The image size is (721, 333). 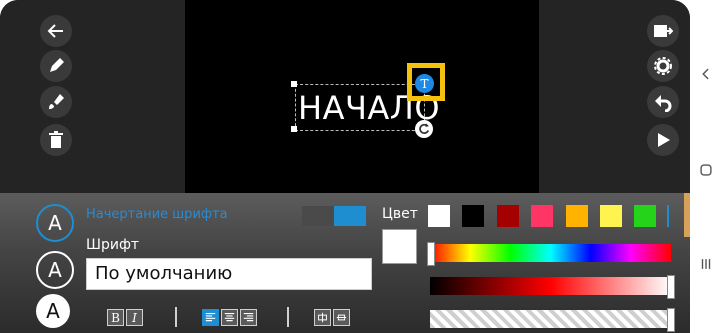 I want to click on system-navigation-bar, so click(x=705, y=166).